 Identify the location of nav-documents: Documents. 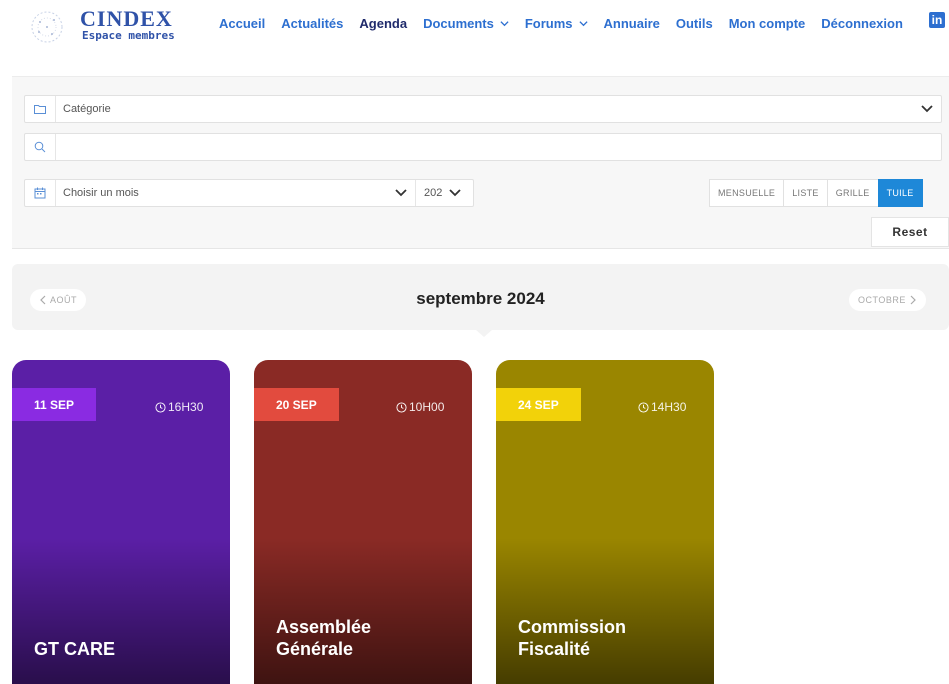
(466, 23).